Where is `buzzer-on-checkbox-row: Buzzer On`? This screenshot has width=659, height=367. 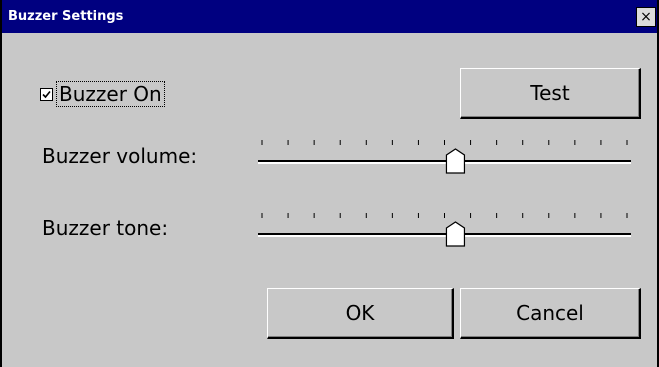 buzzer-on-checkbox-row: Buzzer On is located at coordinates (102, 94).